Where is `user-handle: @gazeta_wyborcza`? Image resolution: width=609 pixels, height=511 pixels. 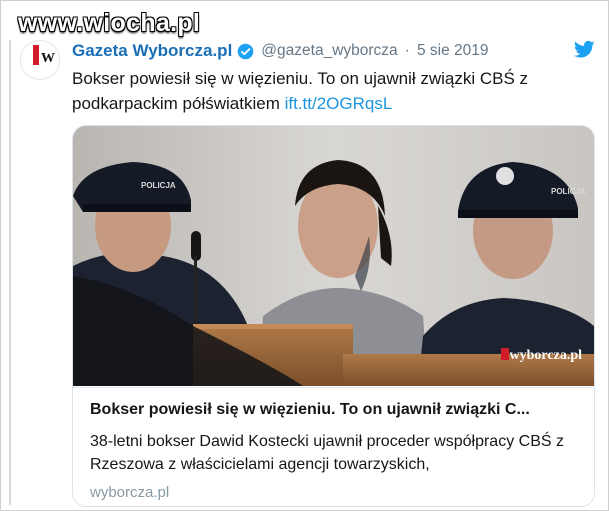
user-handle: @gazeta_wyborcza is located at coordinates (329, 51).